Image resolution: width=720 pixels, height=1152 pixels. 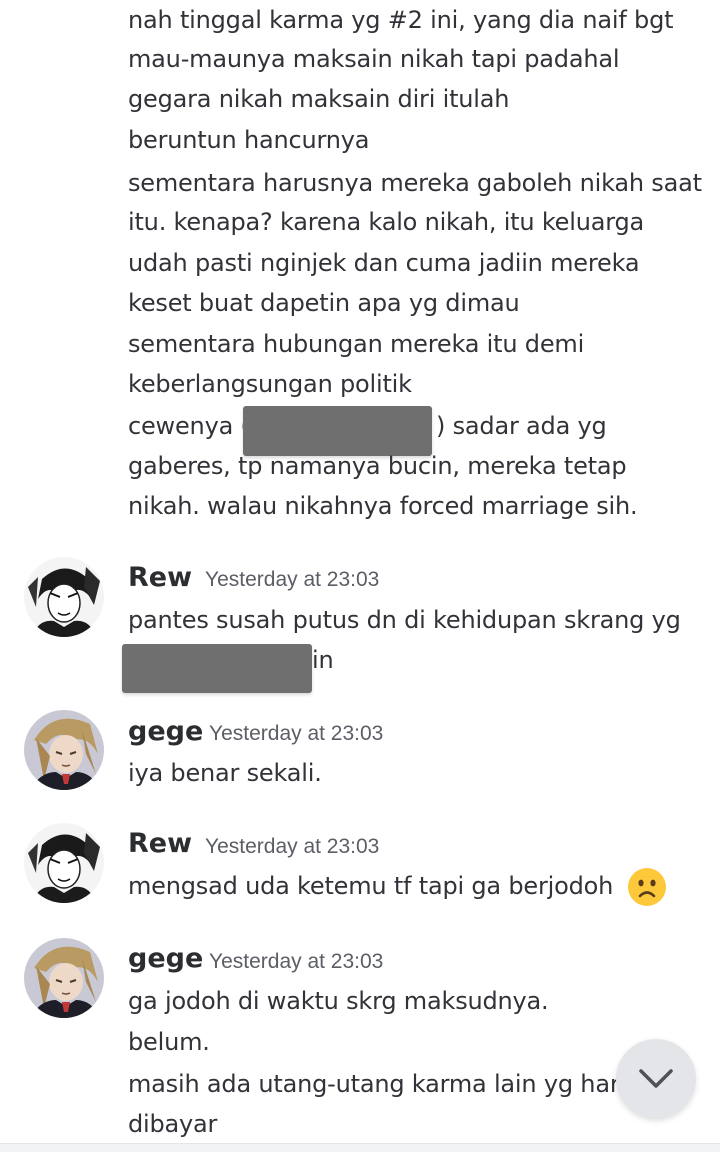 I want to click on message-line: mau-maunya maksain nikah tapi padahal, so click(x=374, y=59).